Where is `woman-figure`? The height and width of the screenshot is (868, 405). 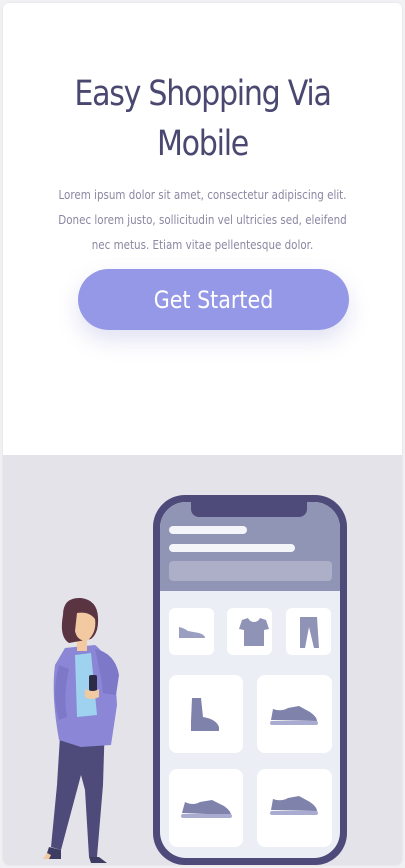 woman-figure is located at coordinates (81, 730).